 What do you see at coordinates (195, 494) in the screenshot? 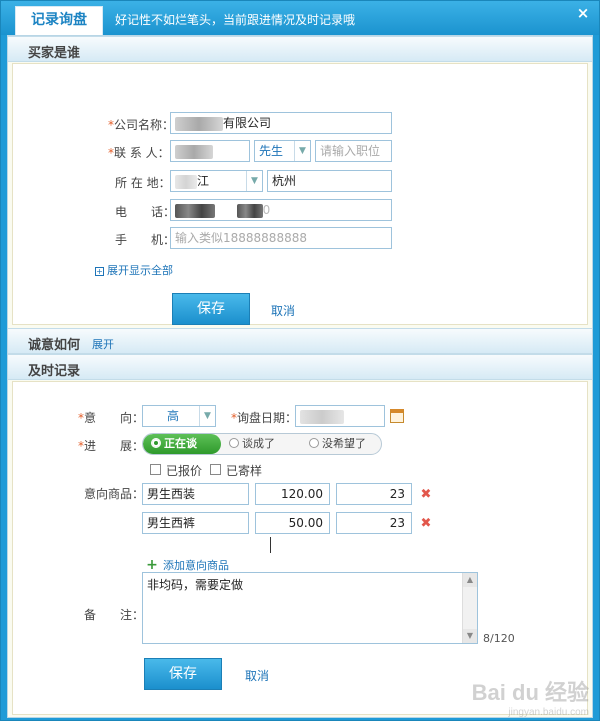
I see `product-name-input: 男生西装` at bounding box center [195, 494].